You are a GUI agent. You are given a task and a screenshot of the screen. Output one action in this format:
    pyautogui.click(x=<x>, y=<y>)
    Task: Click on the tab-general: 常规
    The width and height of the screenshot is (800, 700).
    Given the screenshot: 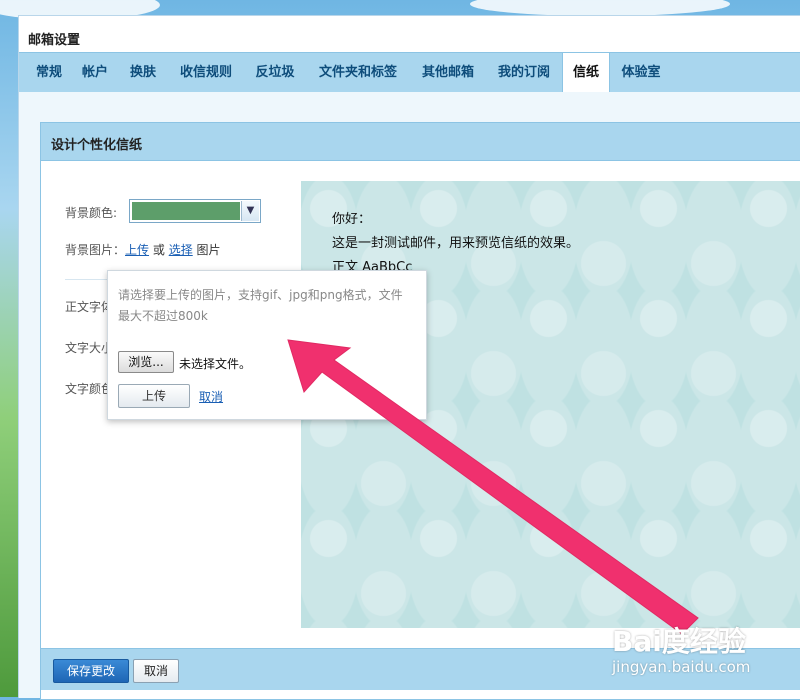 What is the action you would take?
    pyautogui.click(x=49, y=72)
    